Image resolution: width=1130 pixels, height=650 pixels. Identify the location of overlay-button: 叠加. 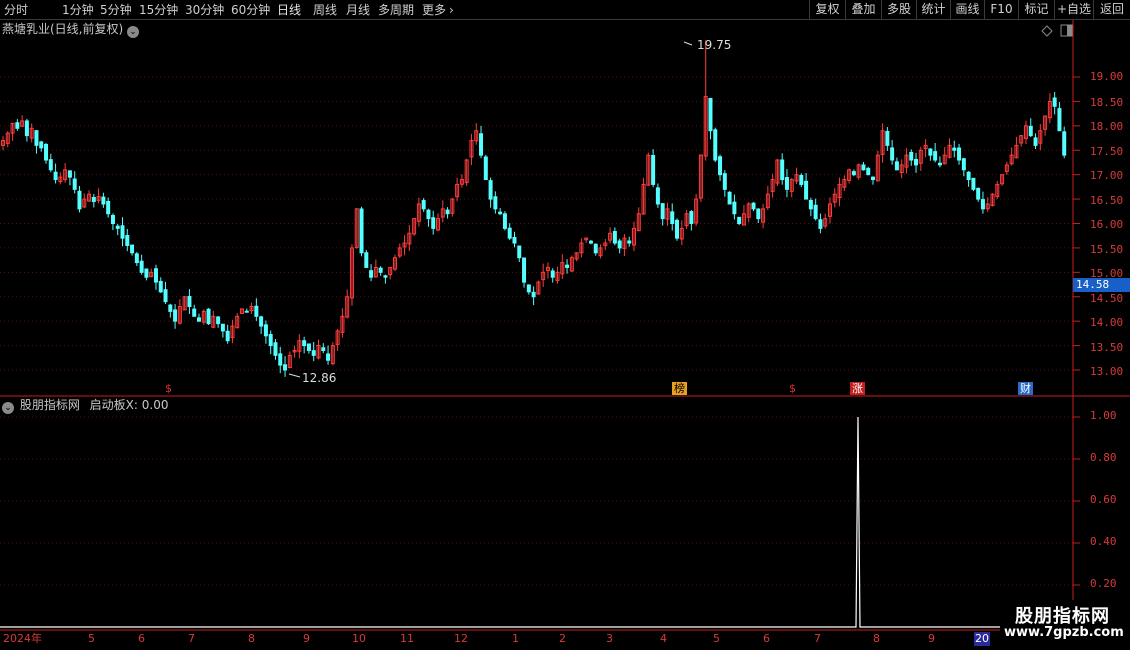
(863, 10).